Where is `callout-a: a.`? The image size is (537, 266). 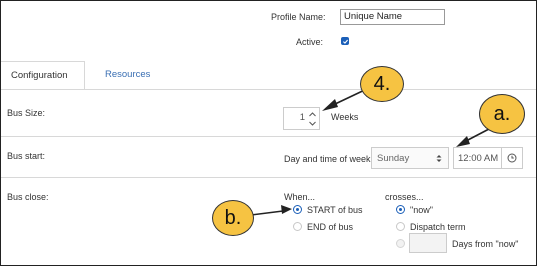
callout-a: a. is located at coordinates (502, 114).